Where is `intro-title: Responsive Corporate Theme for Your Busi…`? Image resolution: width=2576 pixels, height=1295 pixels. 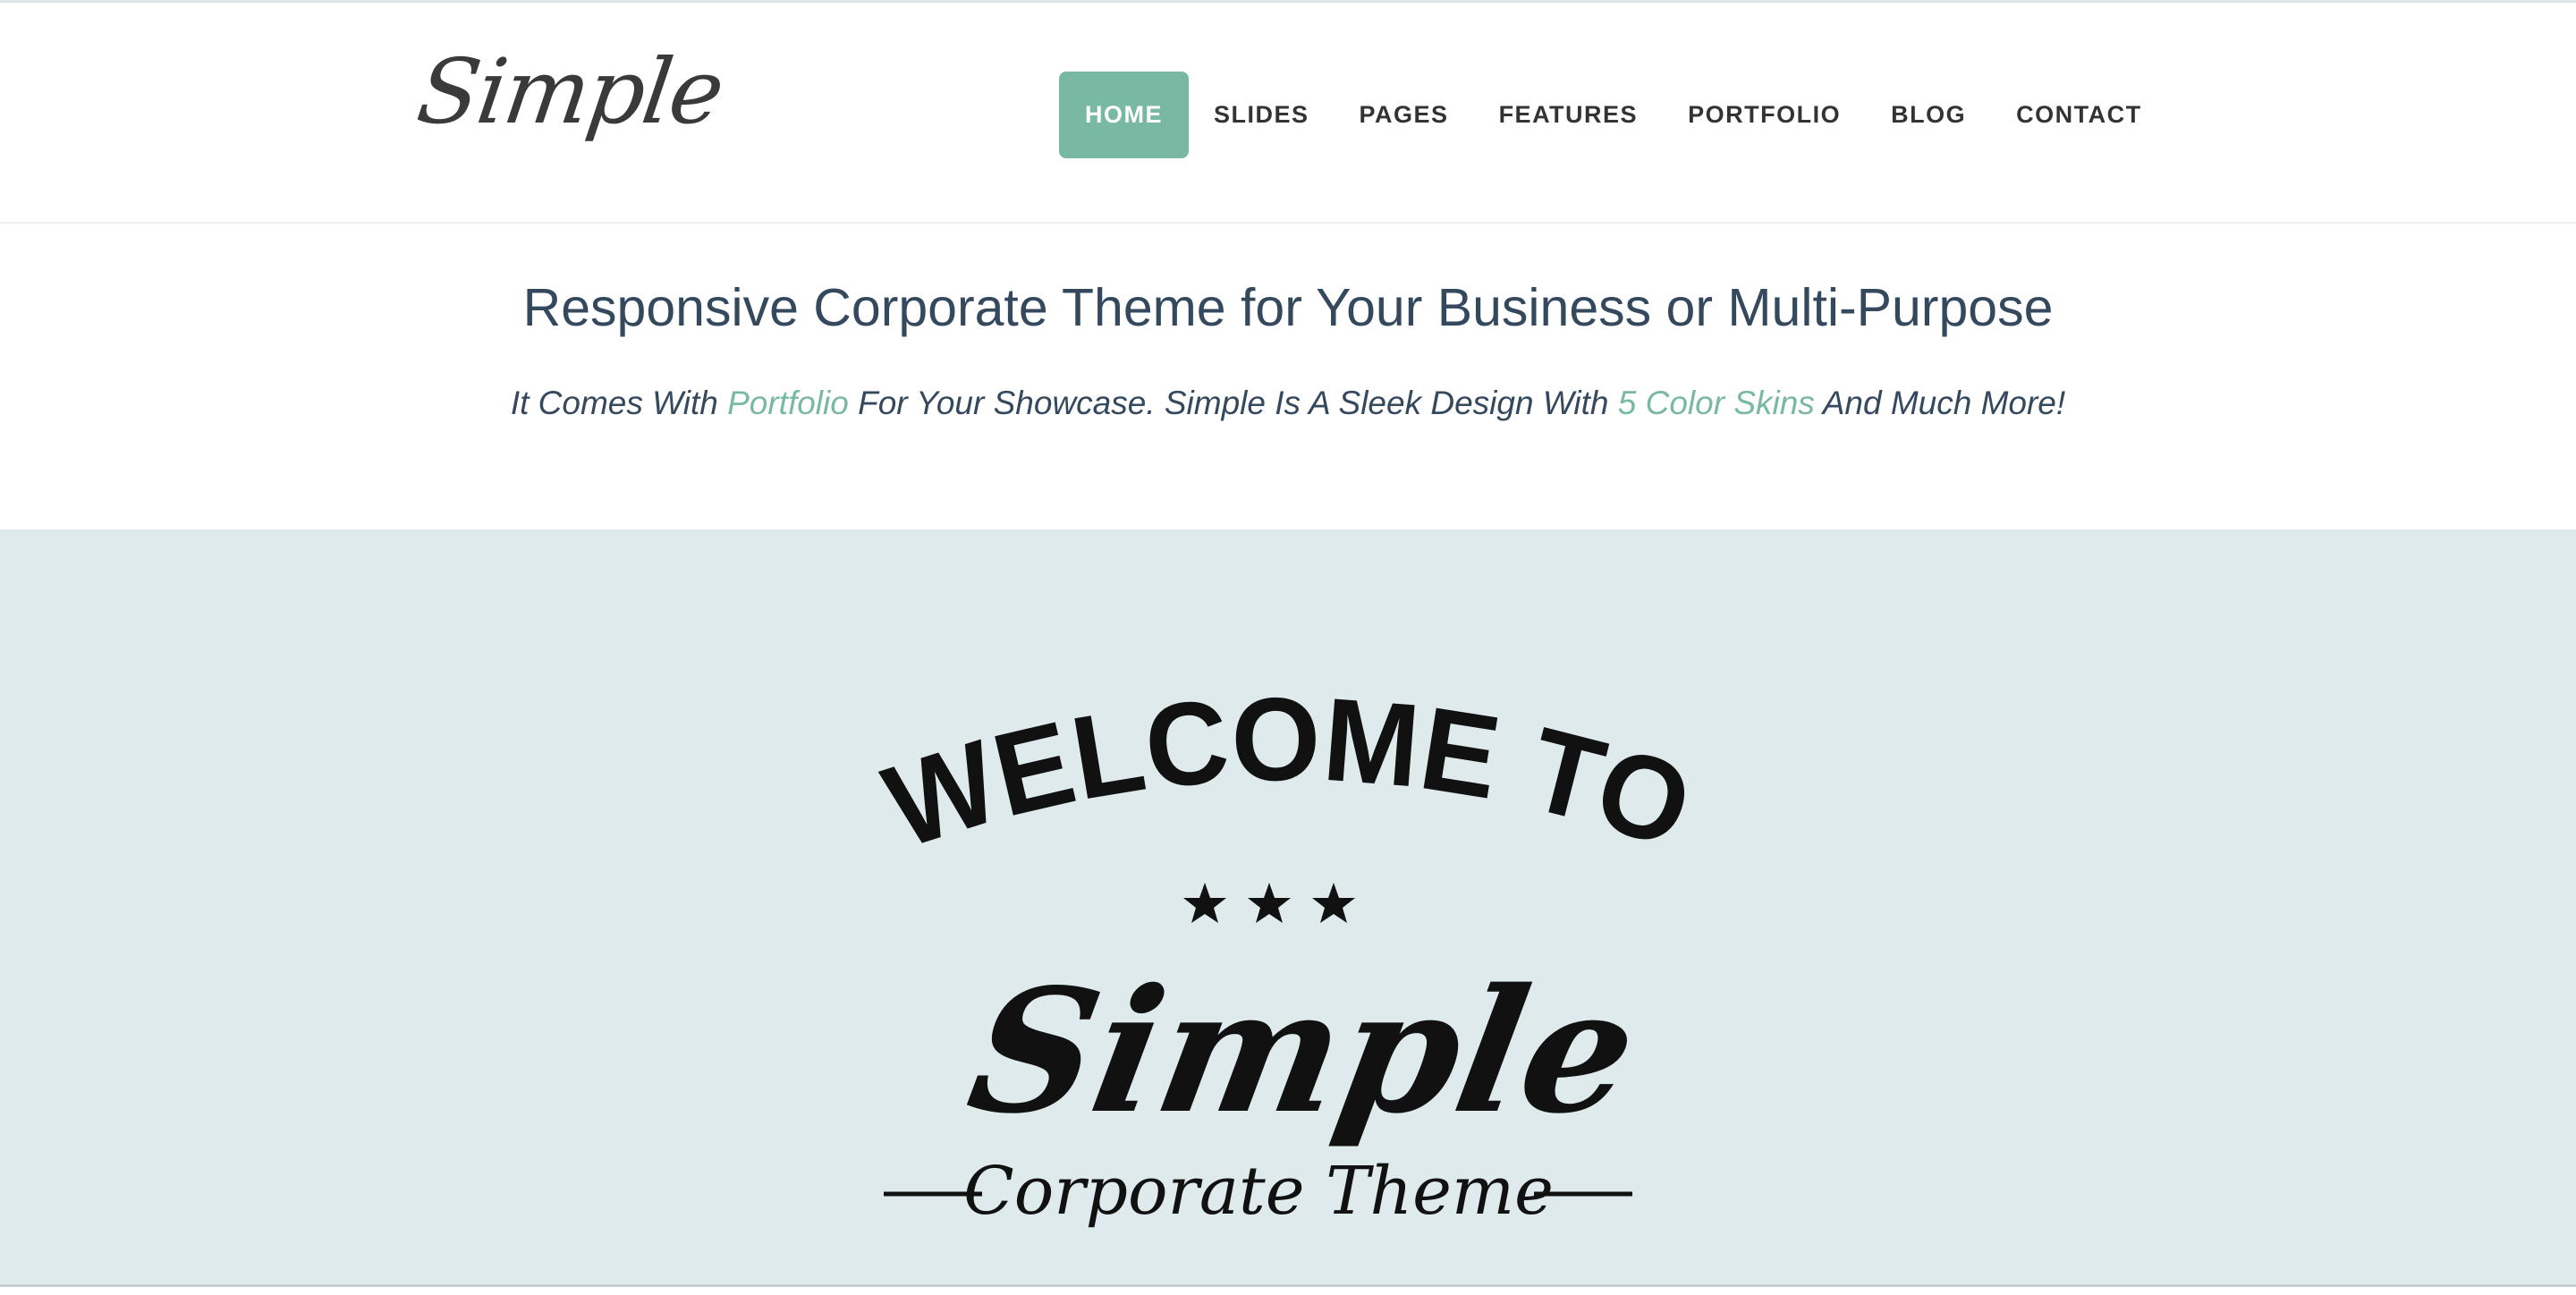
intro-title: Responsive Corporate Theme for Your Busi… is located at coordinates (1288, 307).